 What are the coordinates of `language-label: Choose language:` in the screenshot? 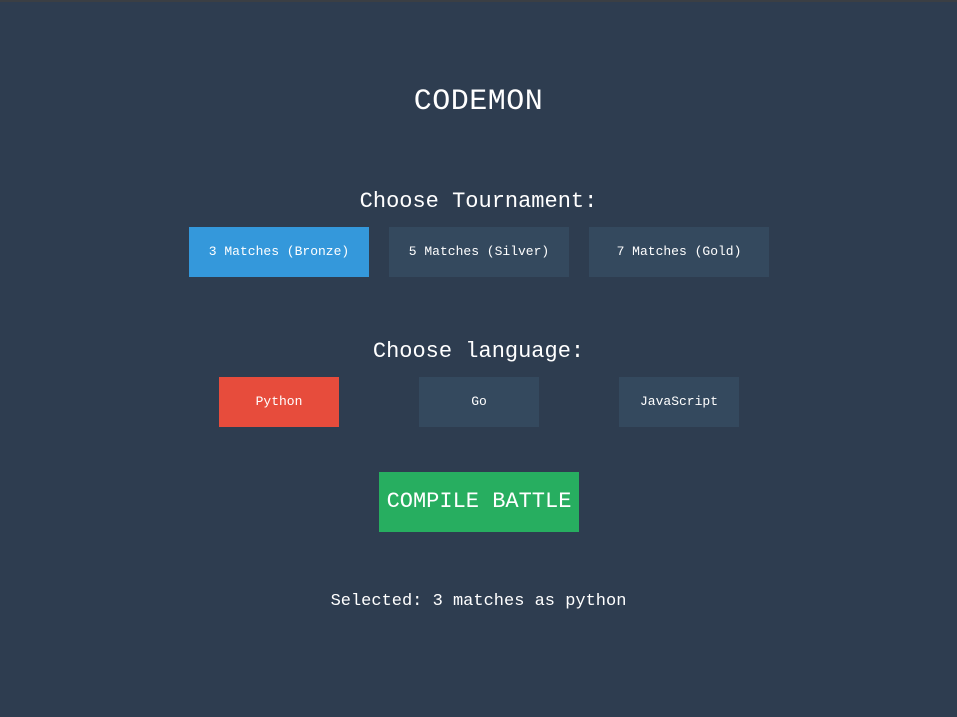 It's located at (478, 351).